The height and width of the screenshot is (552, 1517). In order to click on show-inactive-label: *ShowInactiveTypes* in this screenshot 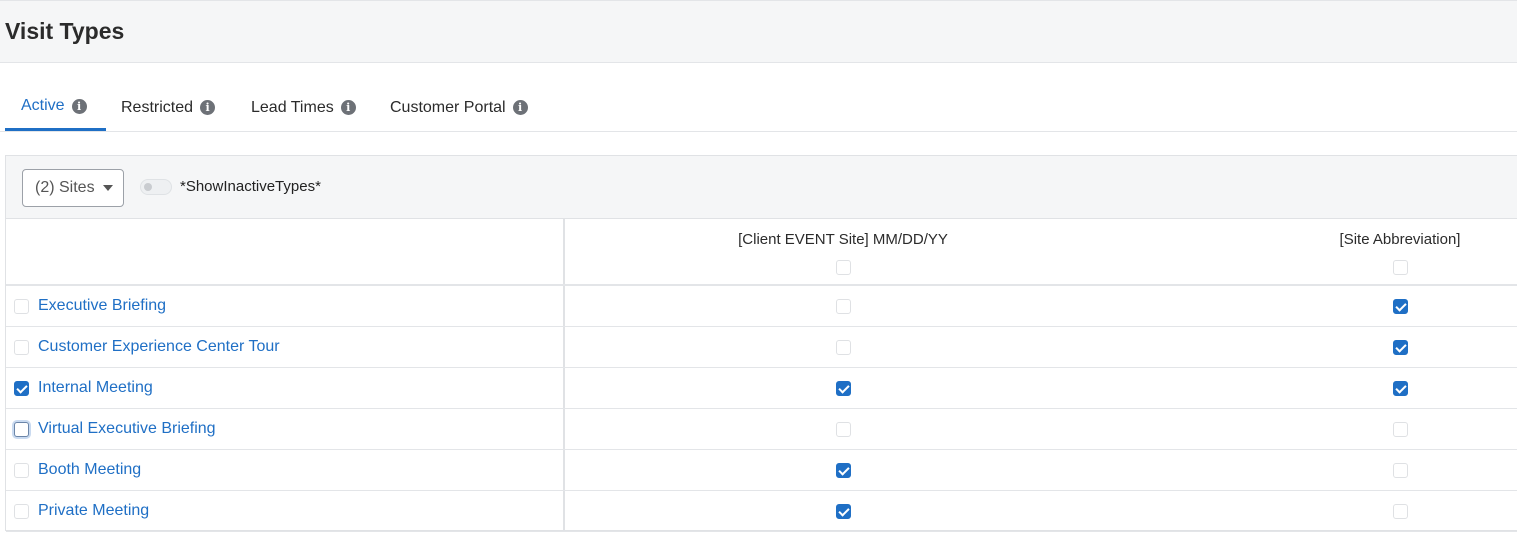, I will do `click(250, 186)`.